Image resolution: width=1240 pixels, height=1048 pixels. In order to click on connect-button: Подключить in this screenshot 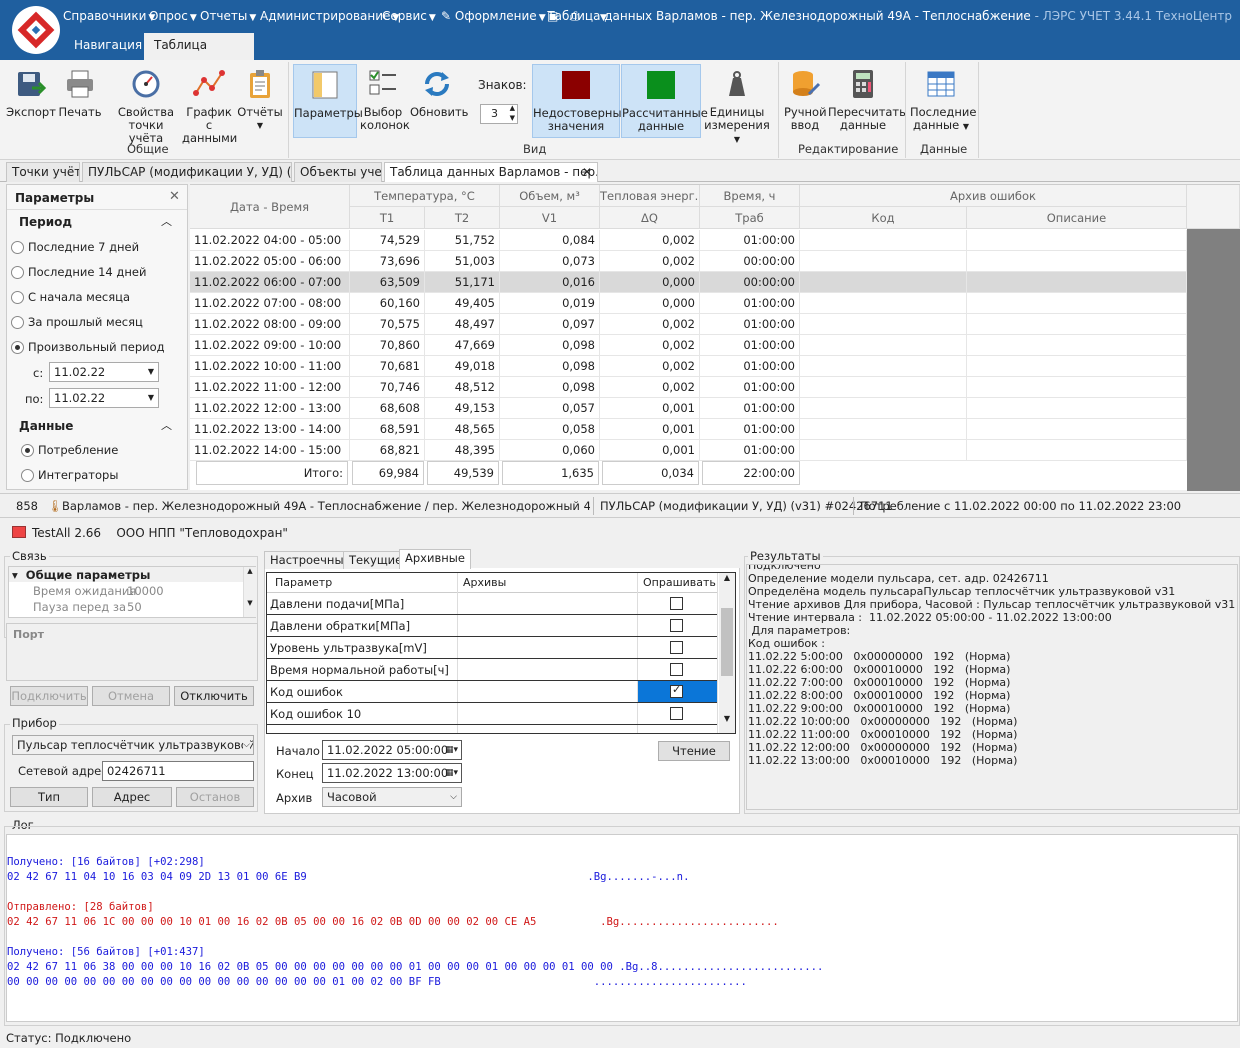, I will do `click(49, 696)`.